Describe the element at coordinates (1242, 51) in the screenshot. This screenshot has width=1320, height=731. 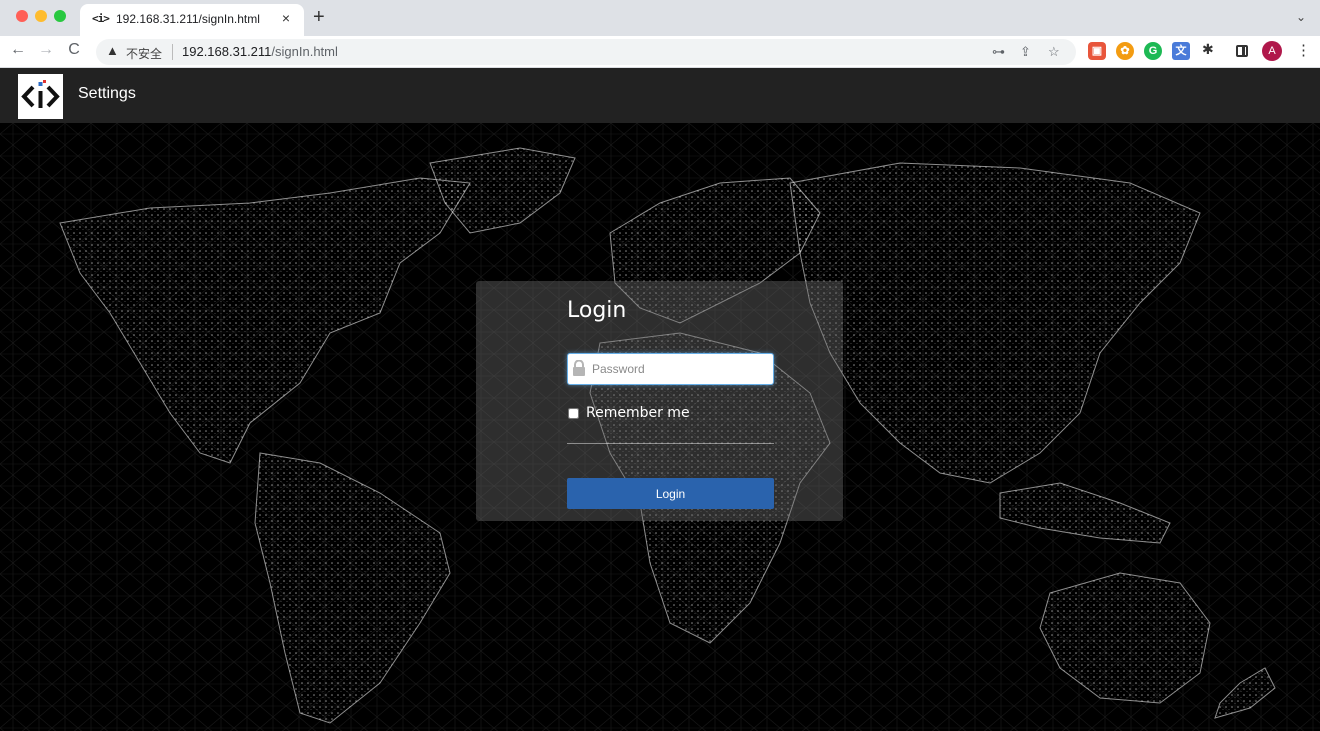
I see `side-panel-icon` at that location.